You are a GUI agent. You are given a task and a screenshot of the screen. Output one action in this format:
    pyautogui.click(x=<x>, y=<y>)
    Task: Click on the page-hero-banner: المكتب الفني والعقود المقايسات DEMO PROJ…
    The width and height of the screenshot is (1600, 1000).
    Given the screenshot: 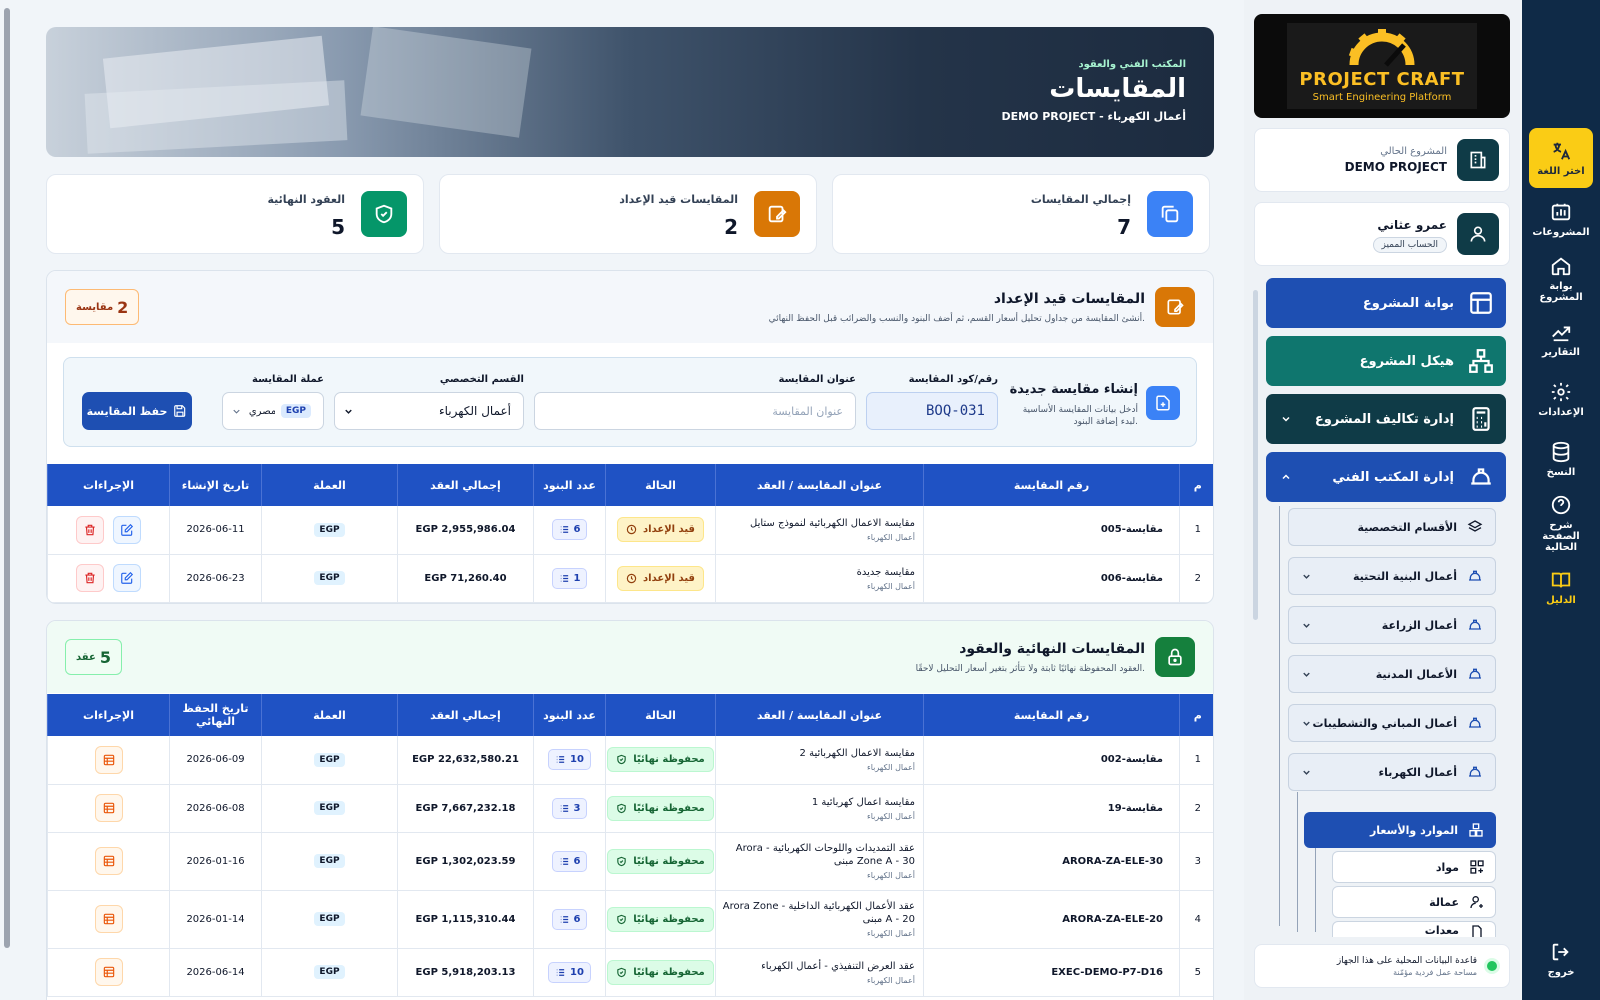 What is the action you would take?
    pyautogui.click(x=630, y=92)
    